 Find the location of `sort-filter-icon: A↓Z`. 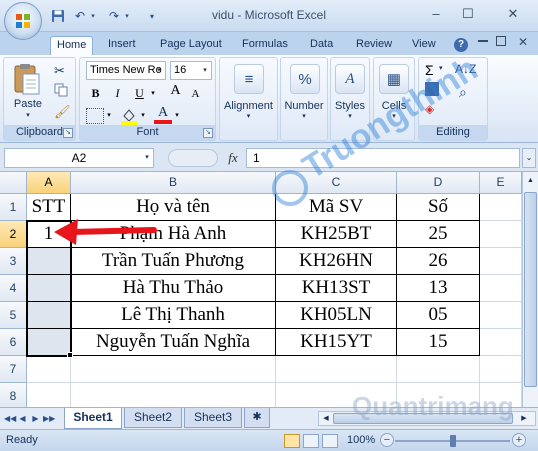

sort-filter-icon: A↓Z is located at coordinates (465, 69).